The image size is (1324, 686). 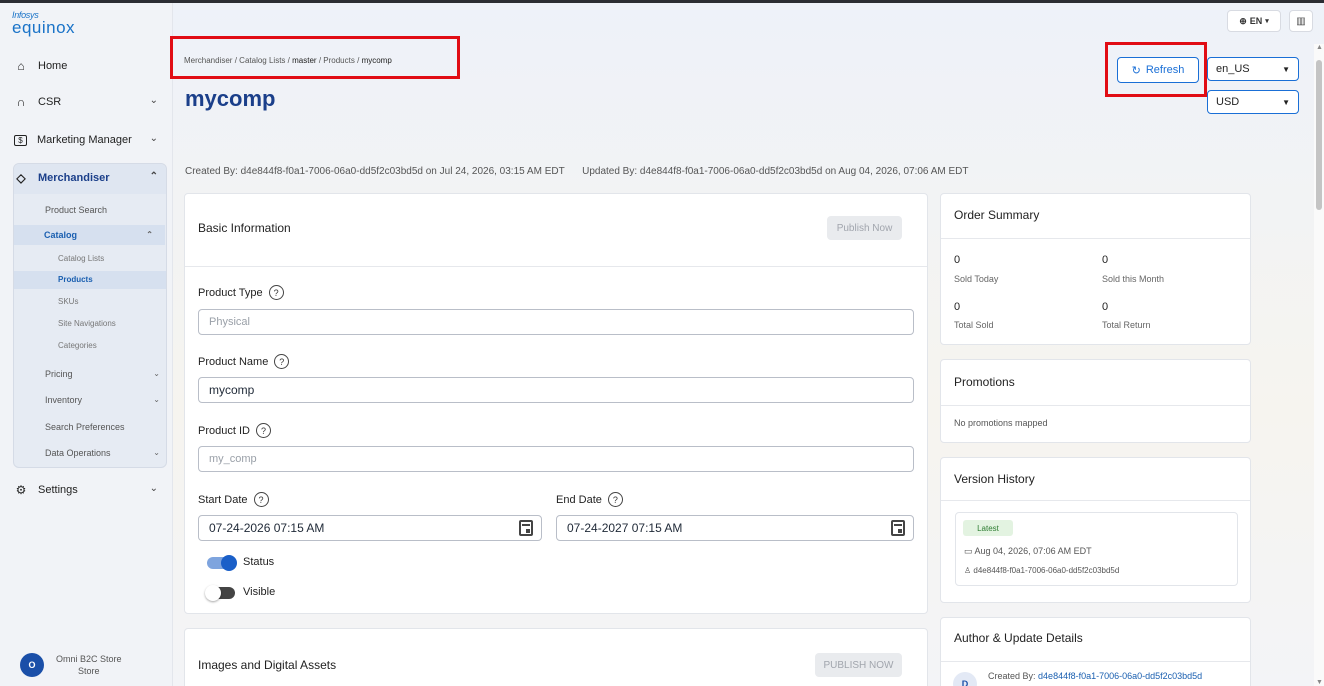 I want to click on highlight-box-refresh, so click(x=1156, y=69).